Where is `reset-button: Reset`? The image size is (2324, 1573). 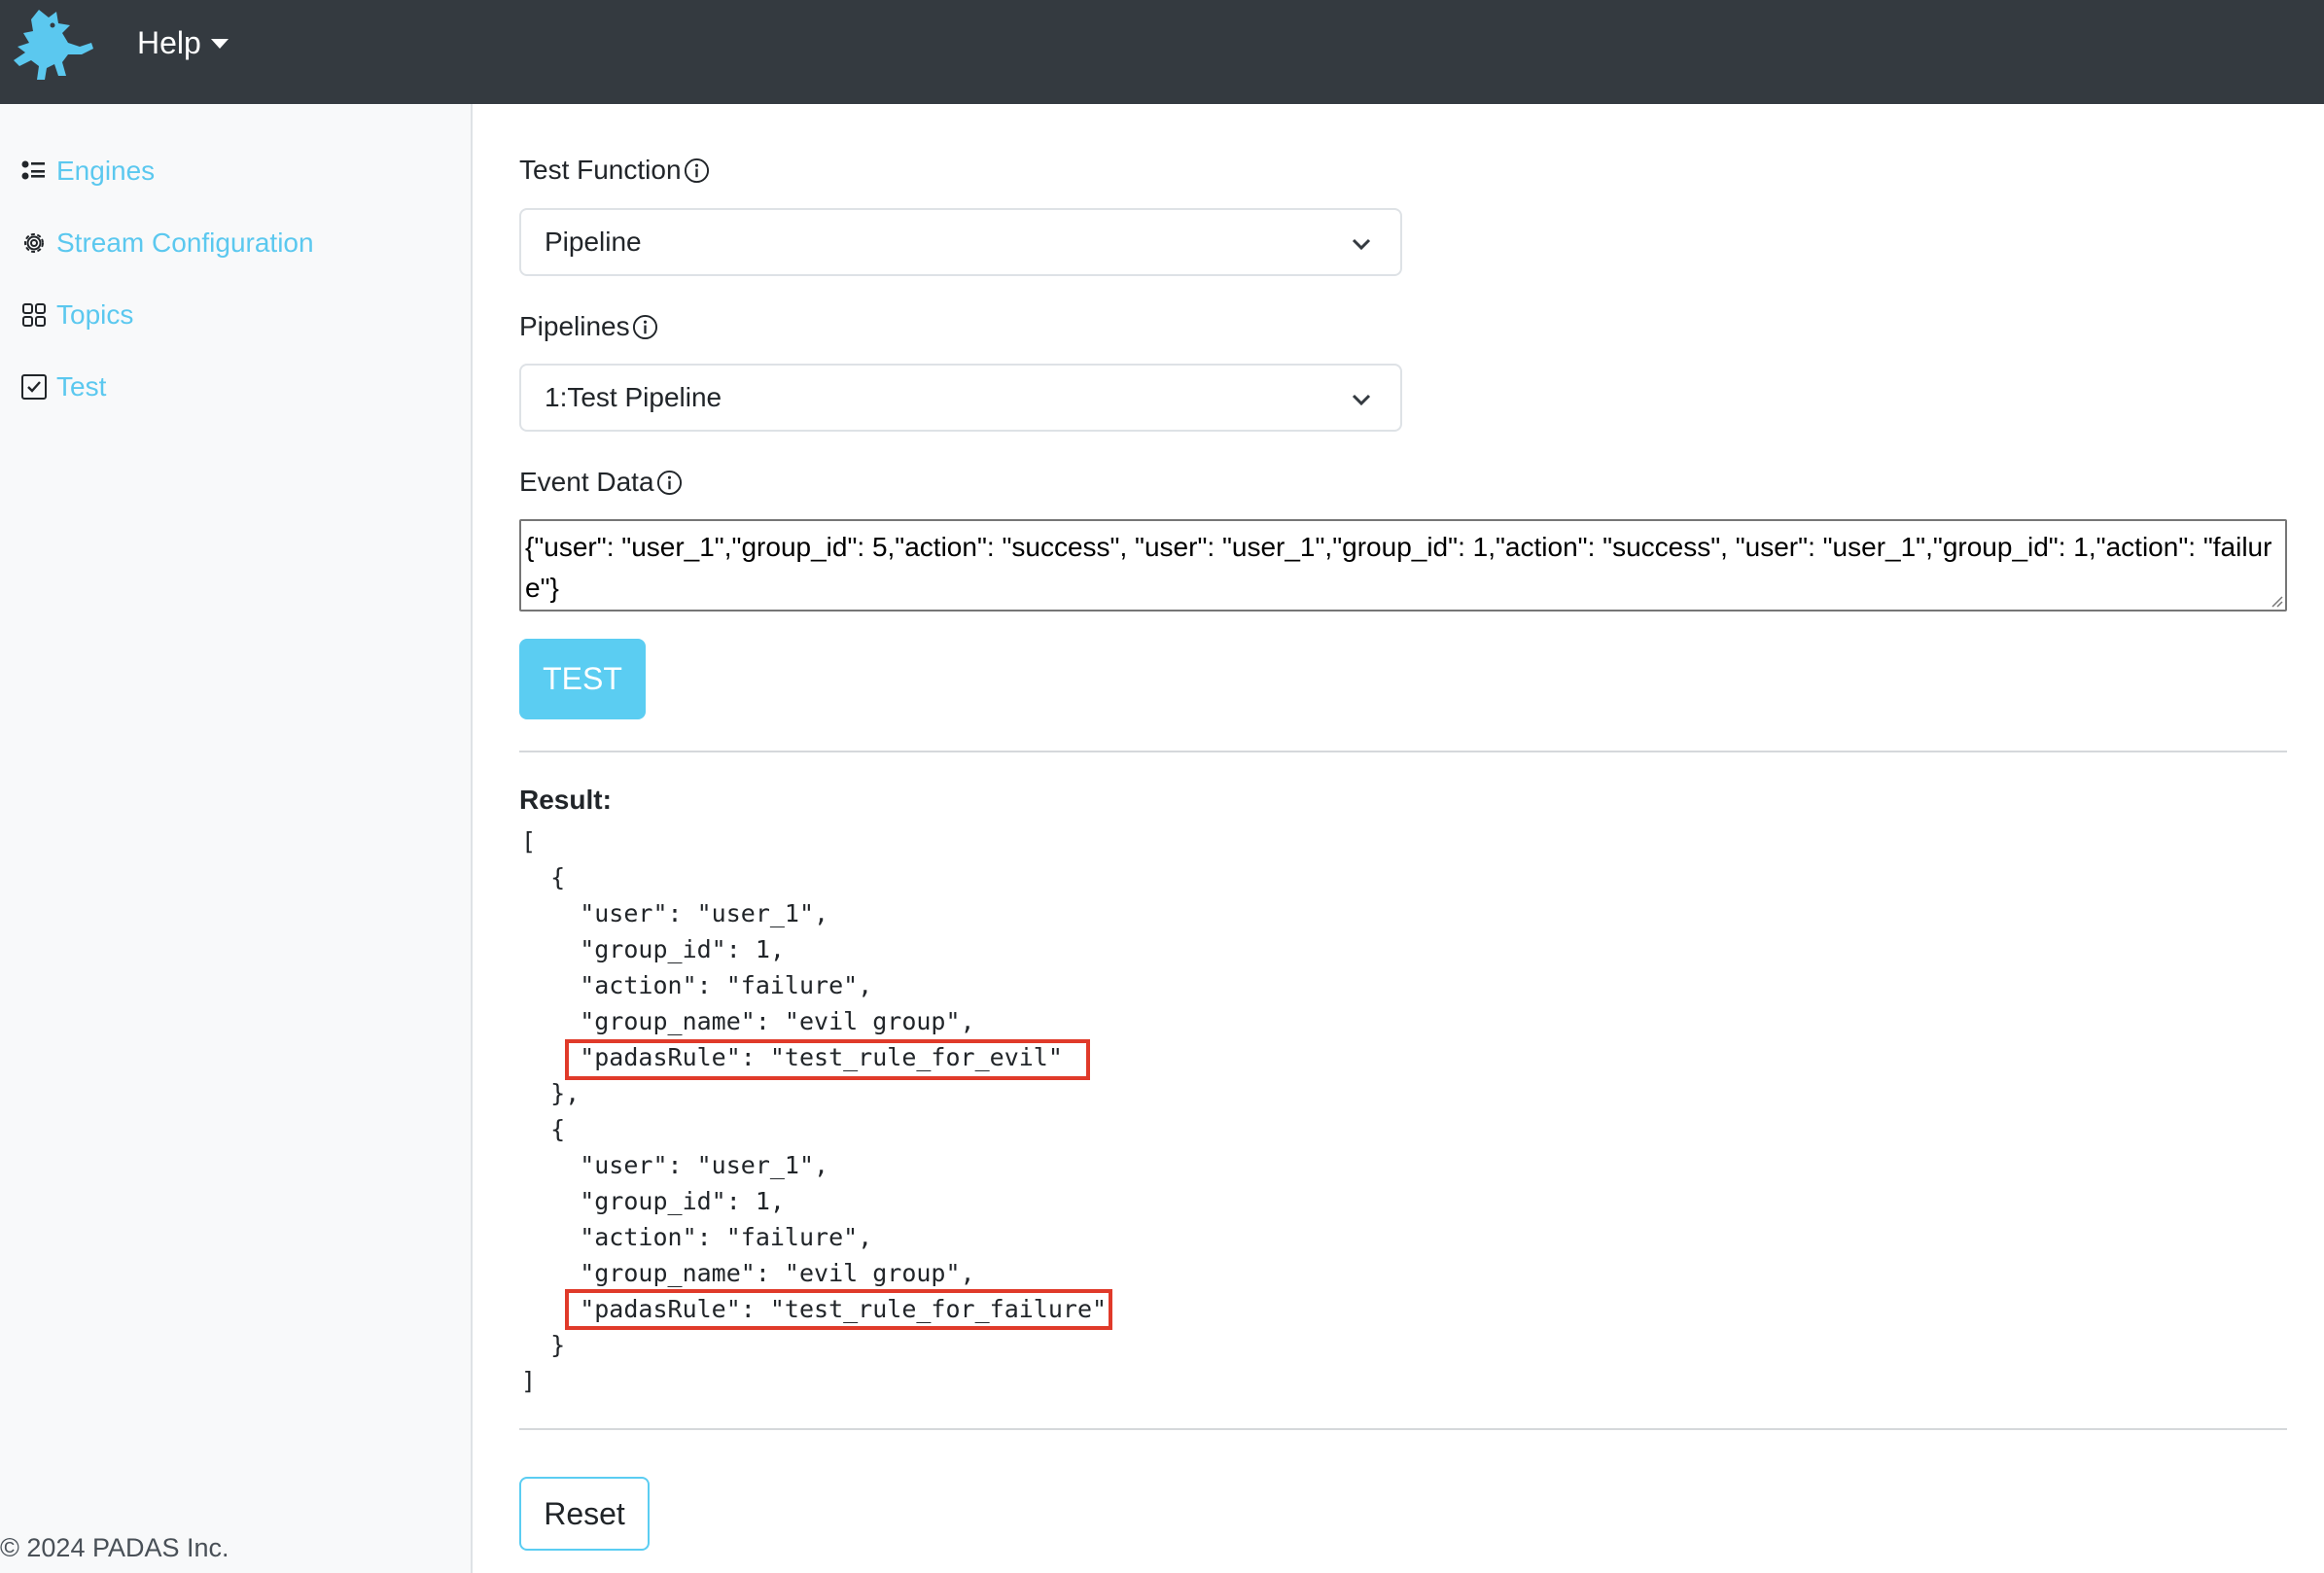
reset-button: Reset is located at coordinates (584, 1514).